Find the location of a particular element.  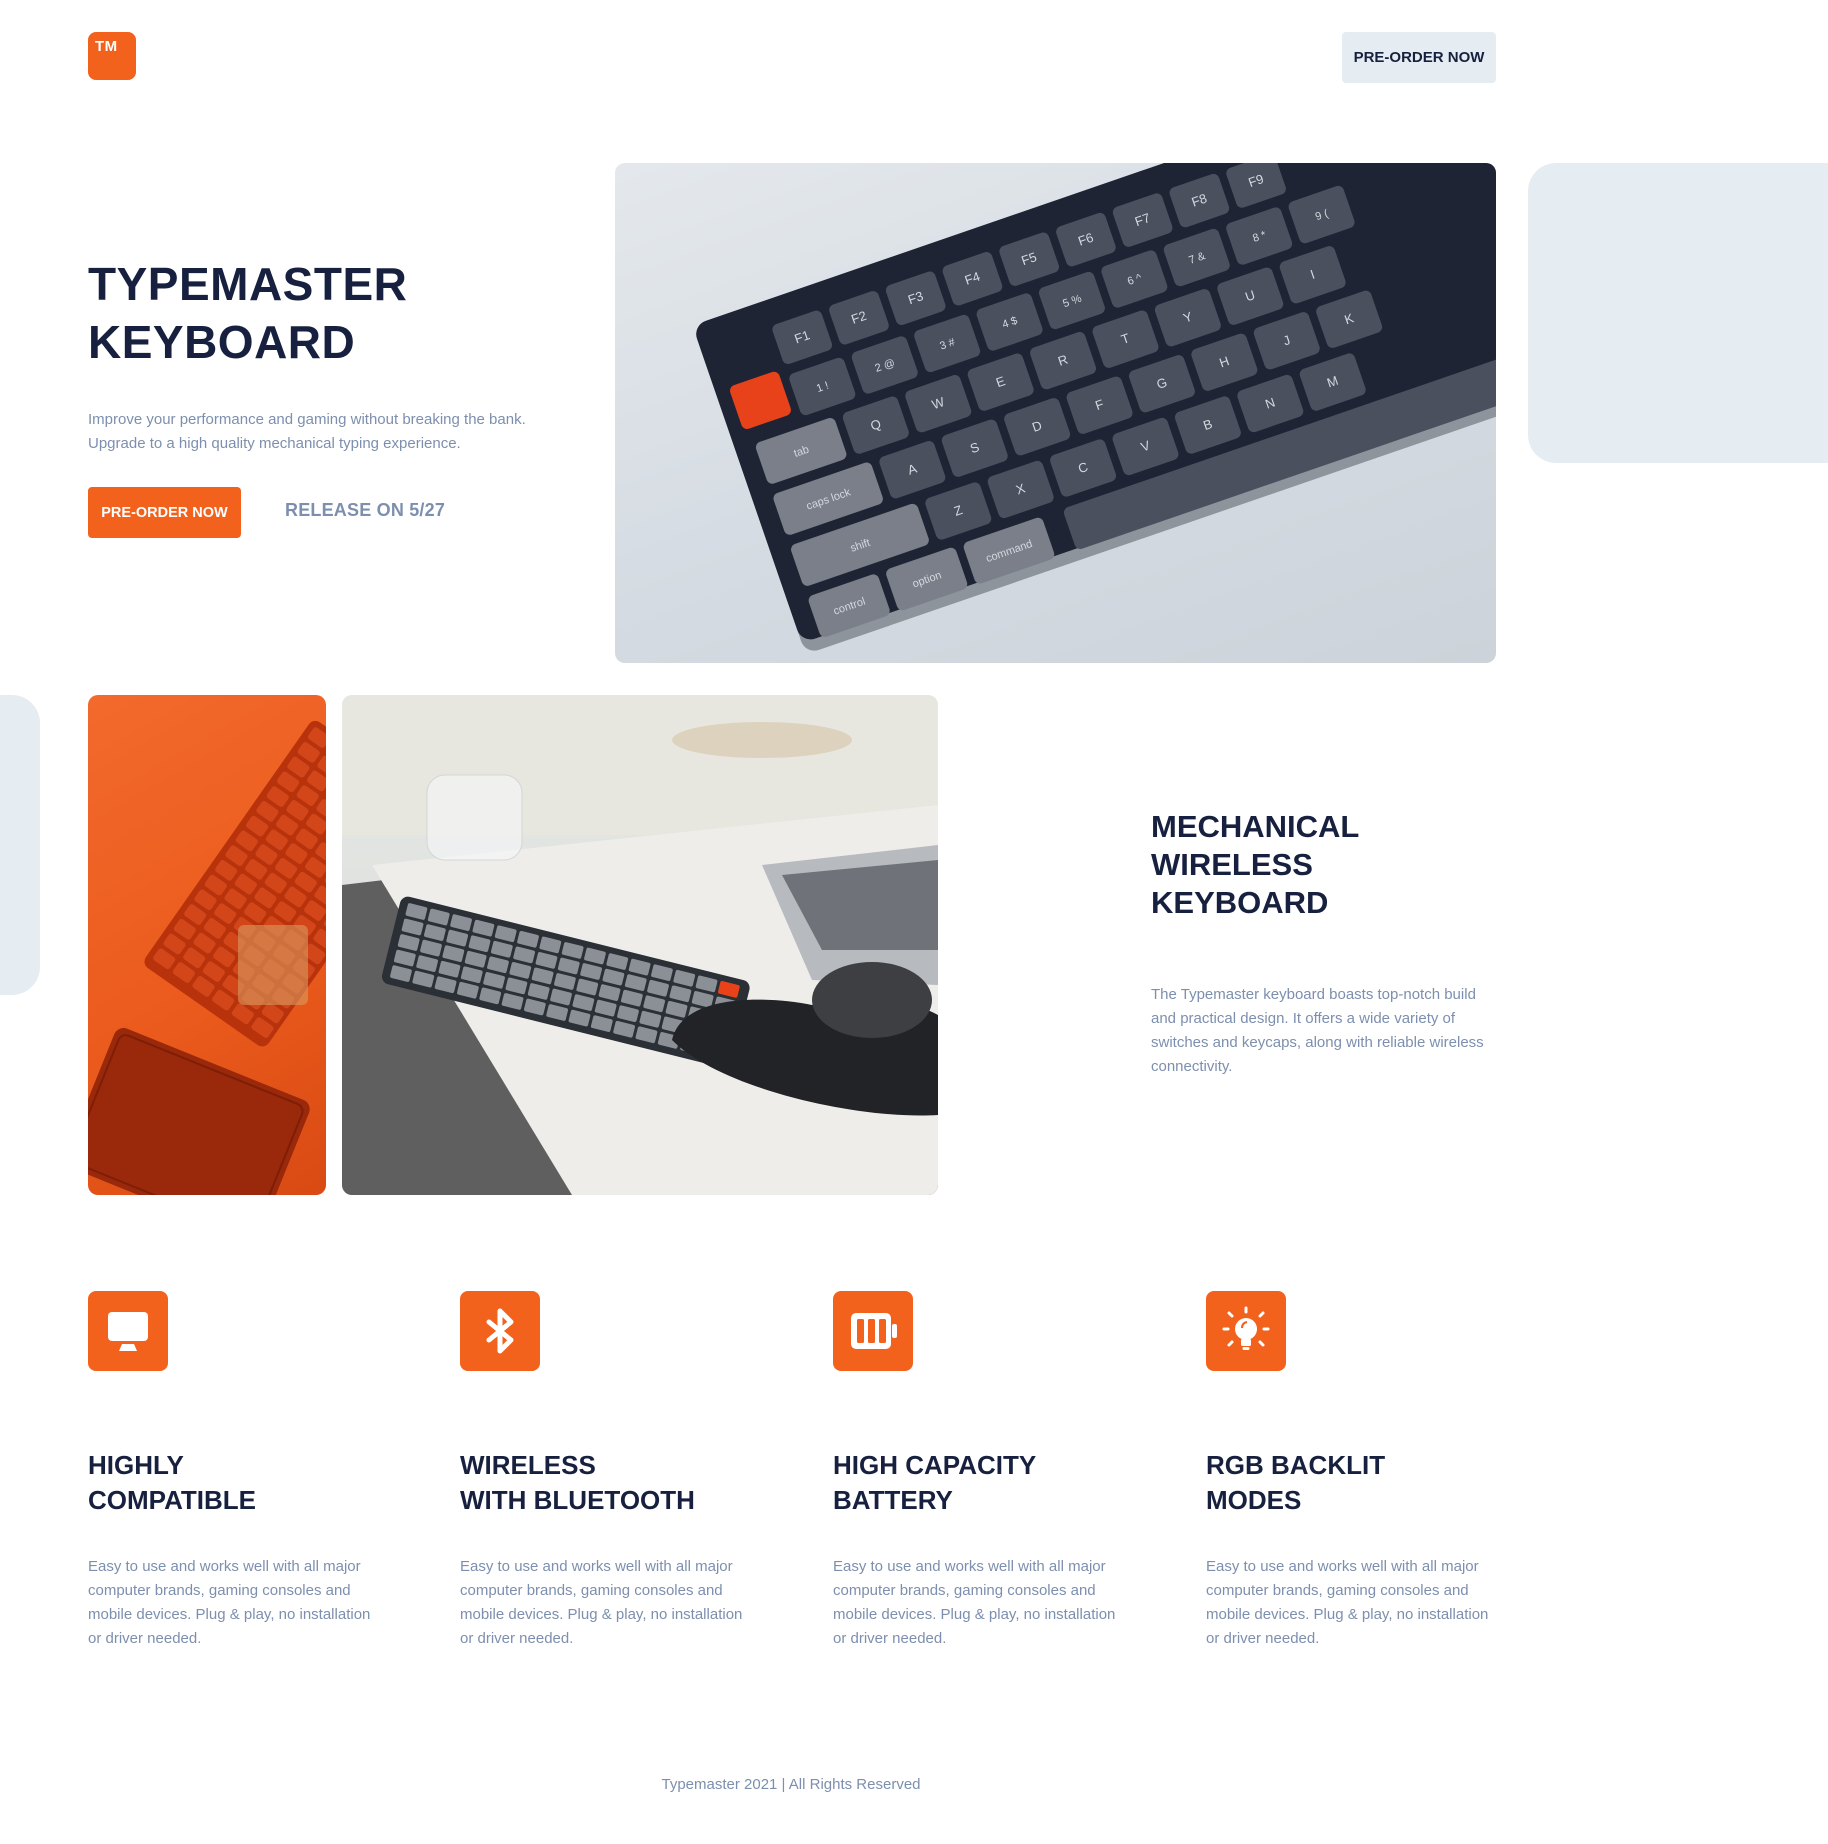

hero-title-line2: KEYBOARD is located at coordinates (222, 342).